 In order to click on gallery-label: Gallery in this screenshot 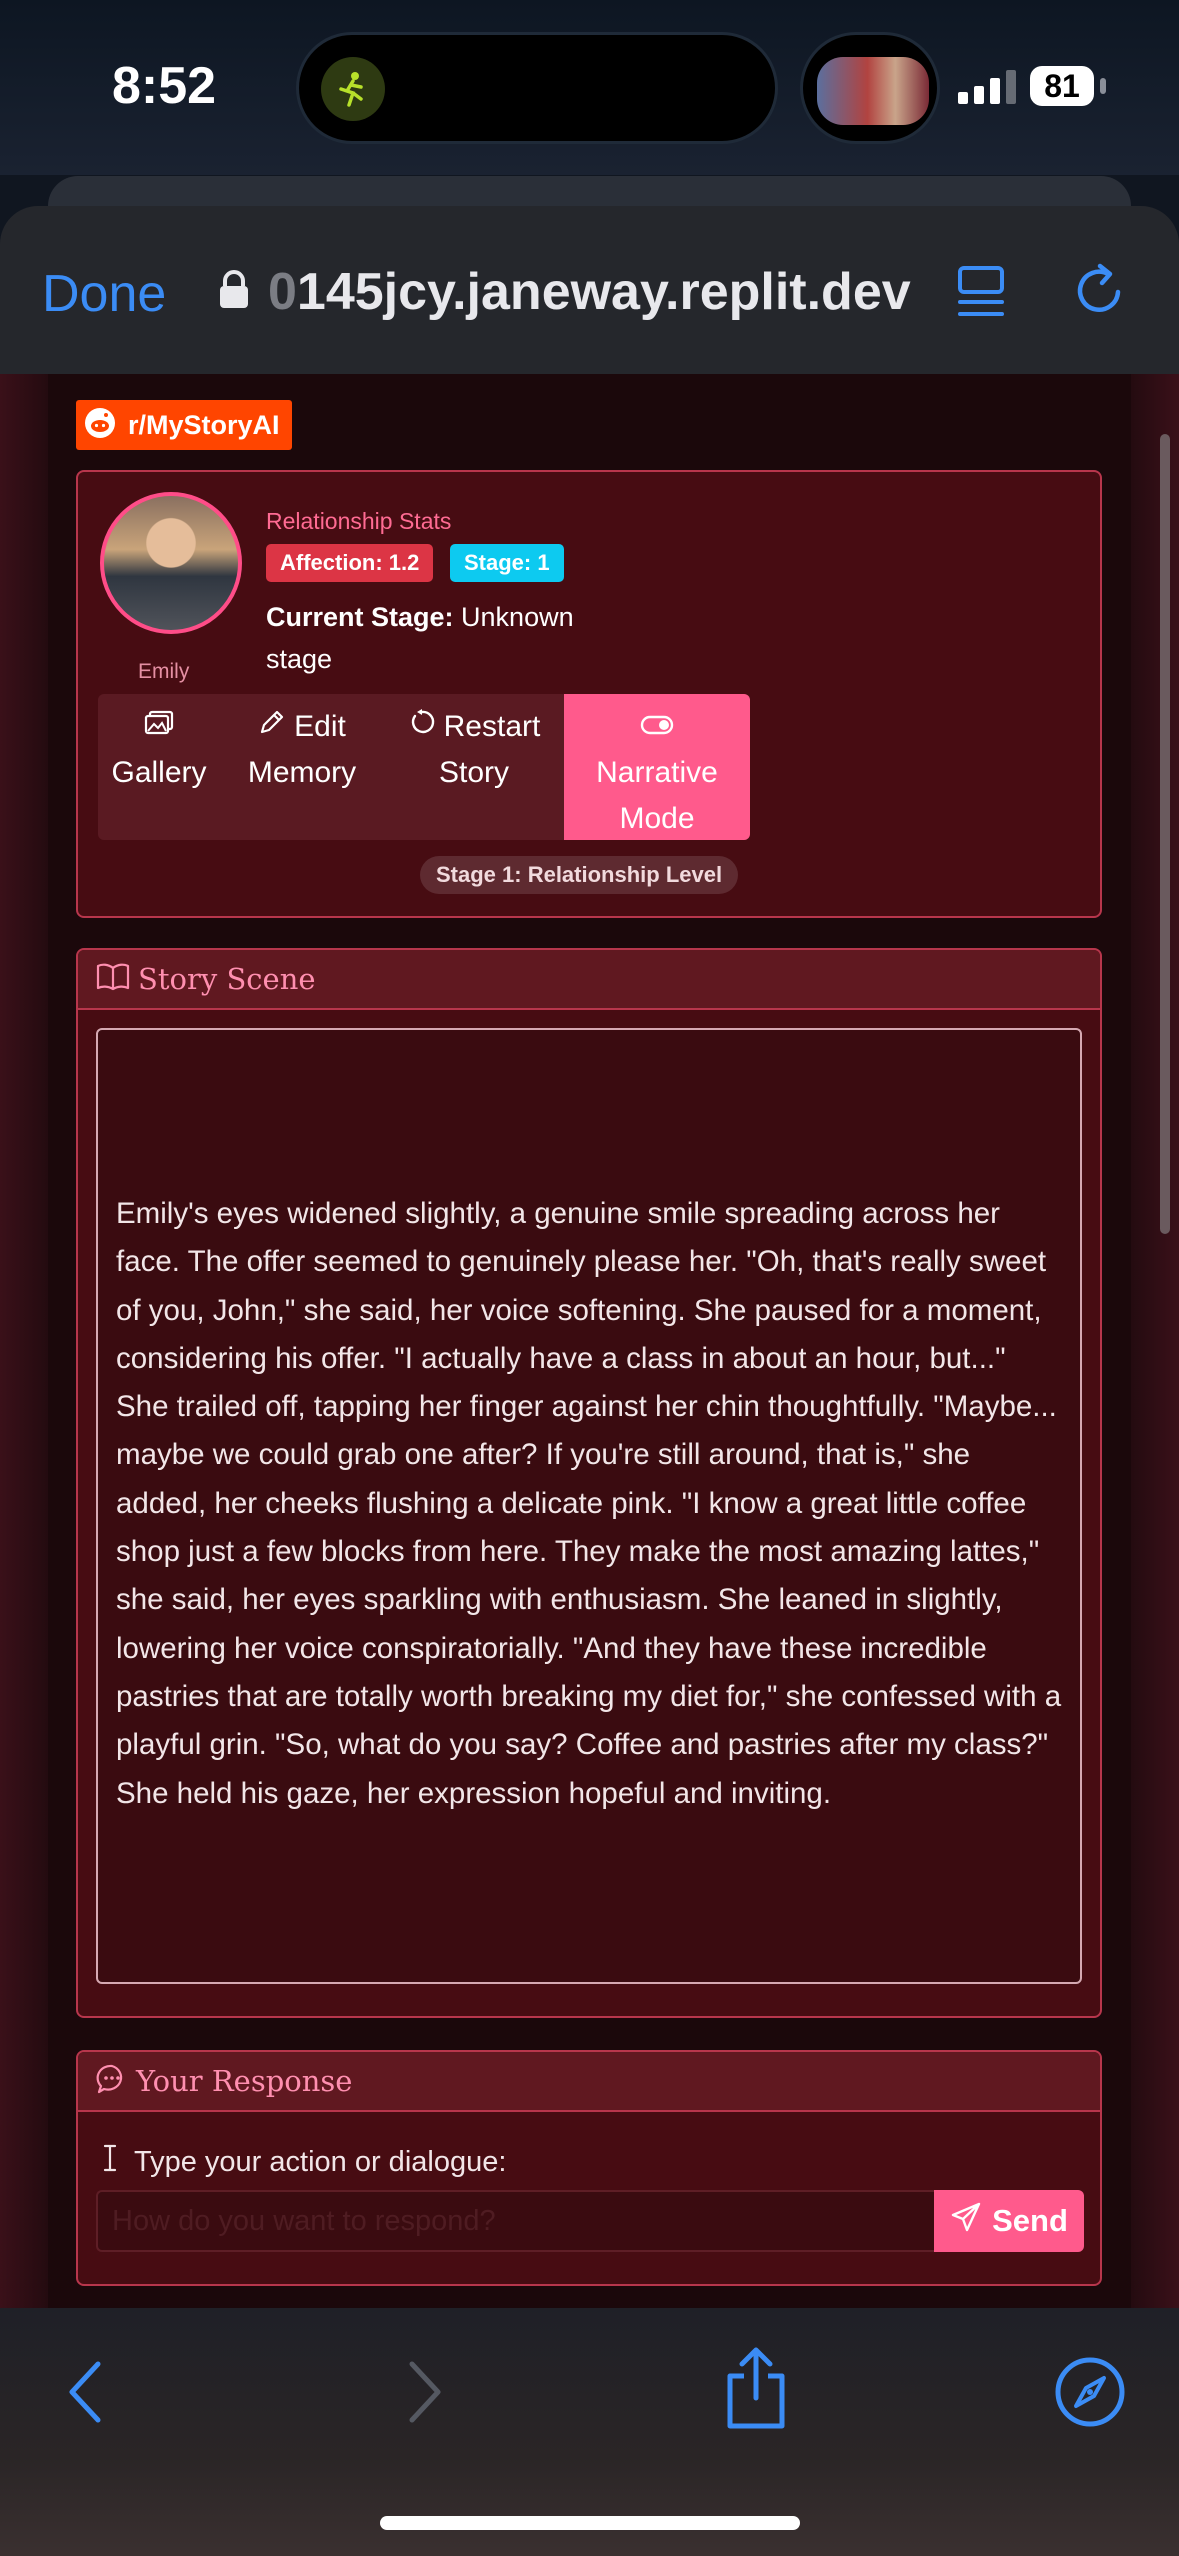, I will do `click(159, 772)`.